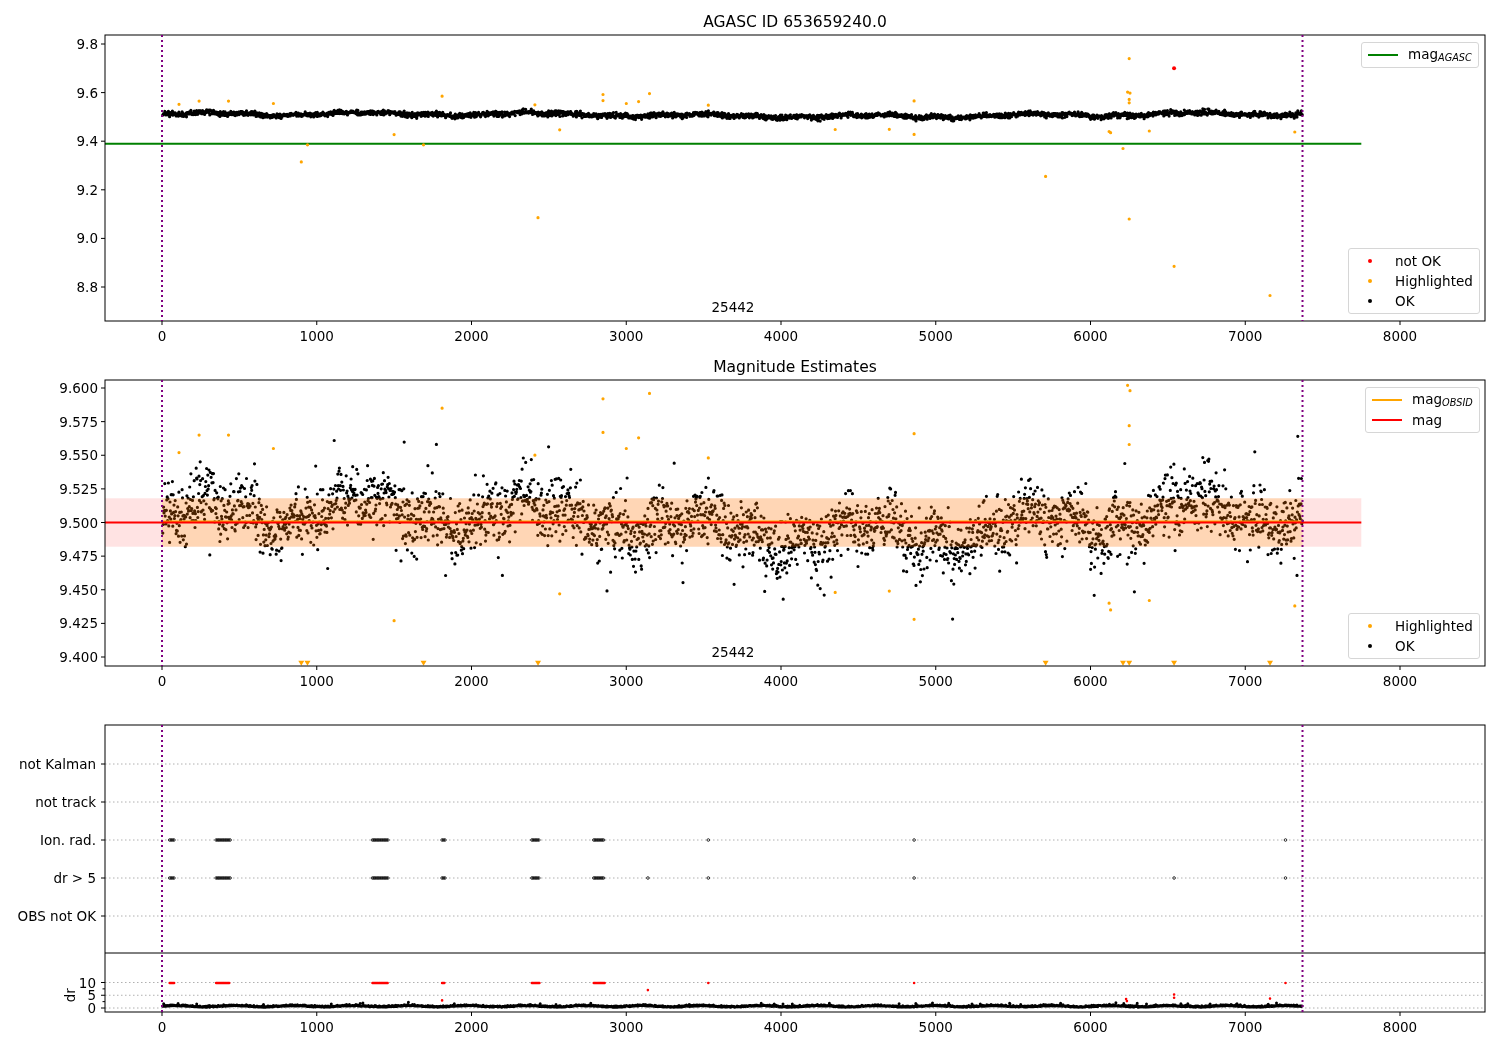 This screenshot has height=1050, width=1500. I want to click on not-ok-point, so click(1174, 68).